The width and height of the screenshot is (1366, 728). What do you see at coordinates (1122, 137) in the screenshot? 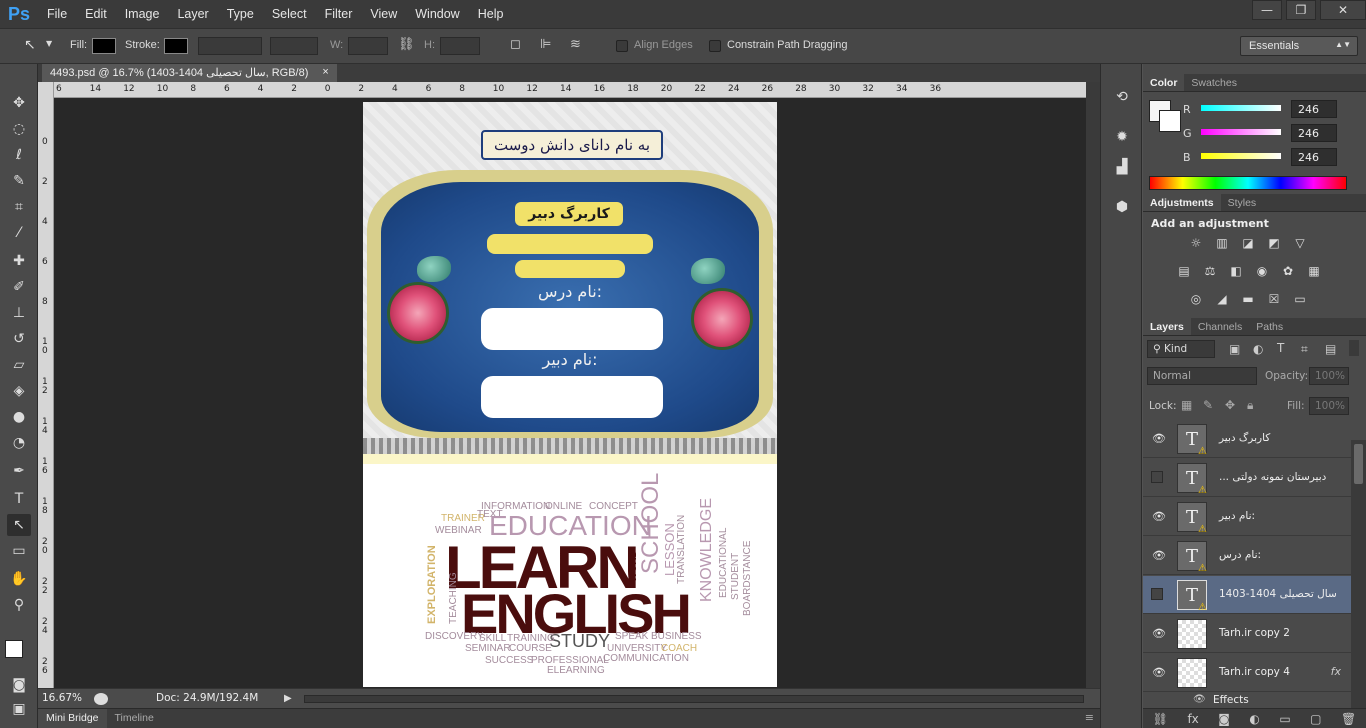
I see `navigator-panel-icon: ✹` at bounding box center [1122, 137].